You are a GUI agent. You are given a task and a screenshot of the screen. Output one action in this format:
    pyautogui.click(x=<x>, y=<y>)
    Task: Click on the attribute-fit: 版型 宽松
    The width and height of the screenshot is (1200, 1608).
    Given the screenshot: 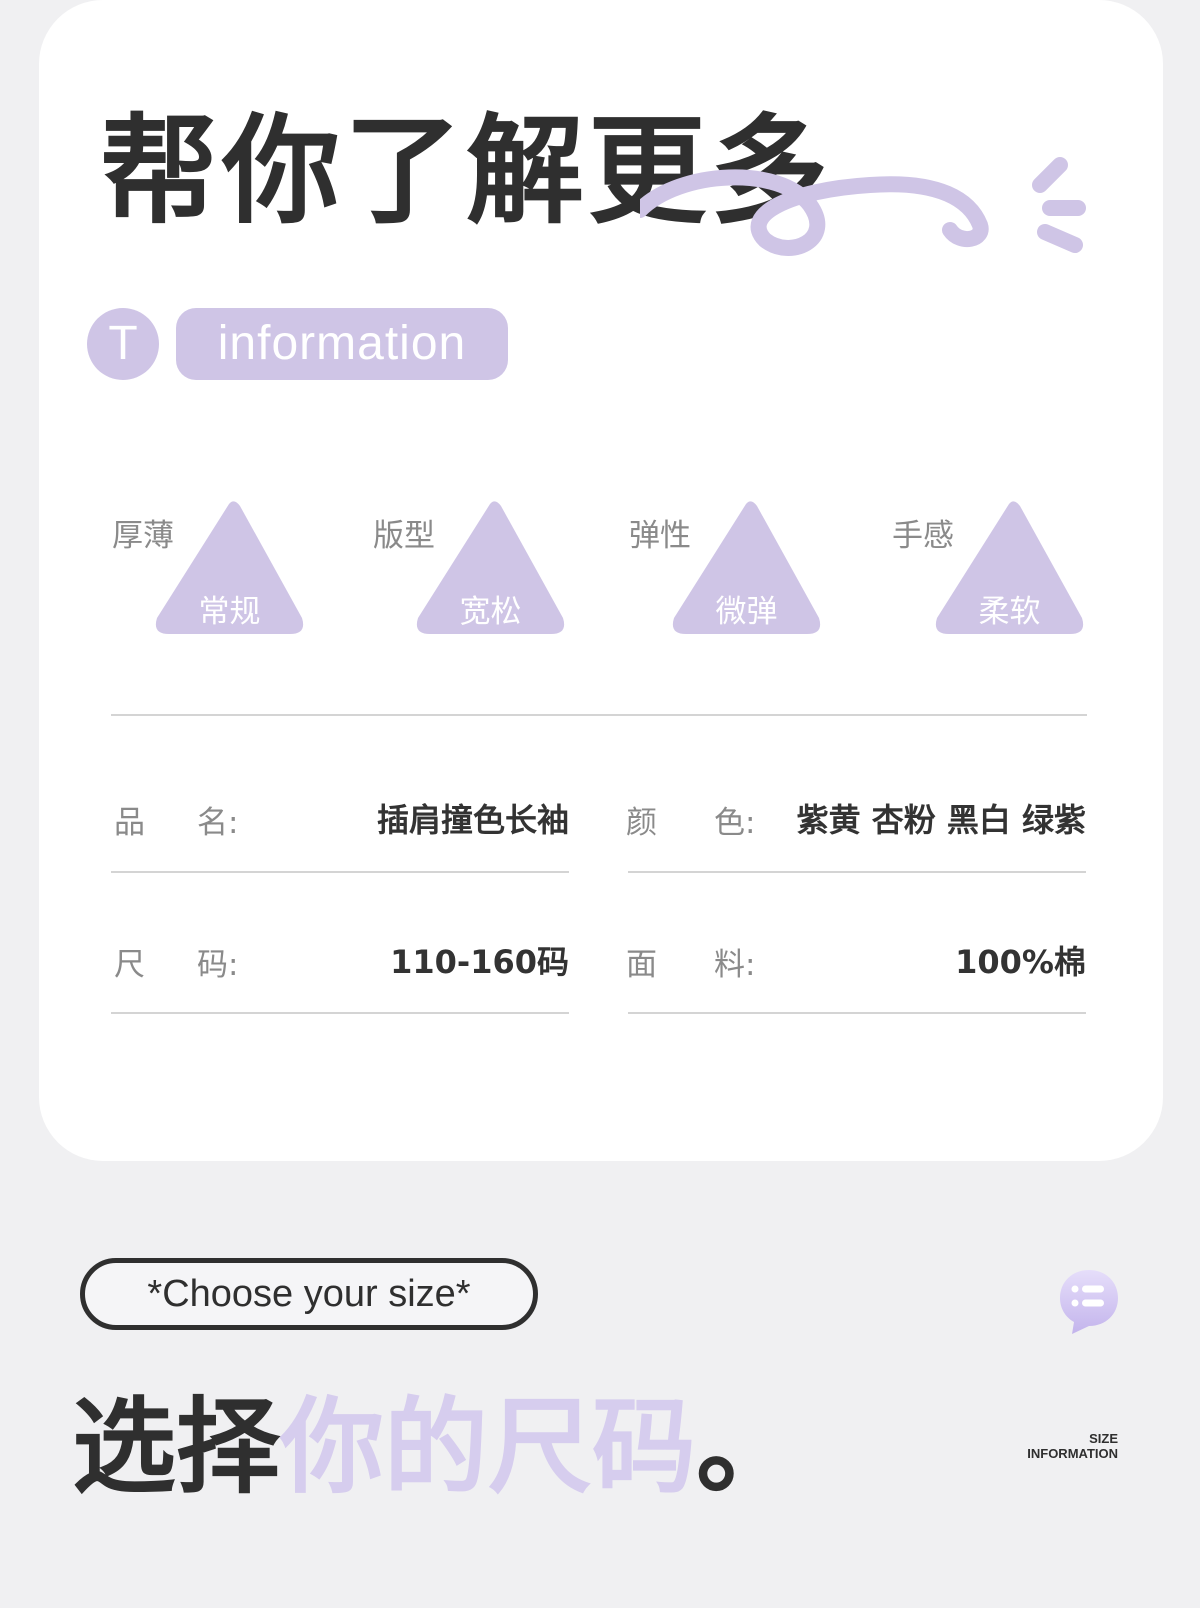 What is the action you would take?
    pyautogui.click(x=473, y=573)
    